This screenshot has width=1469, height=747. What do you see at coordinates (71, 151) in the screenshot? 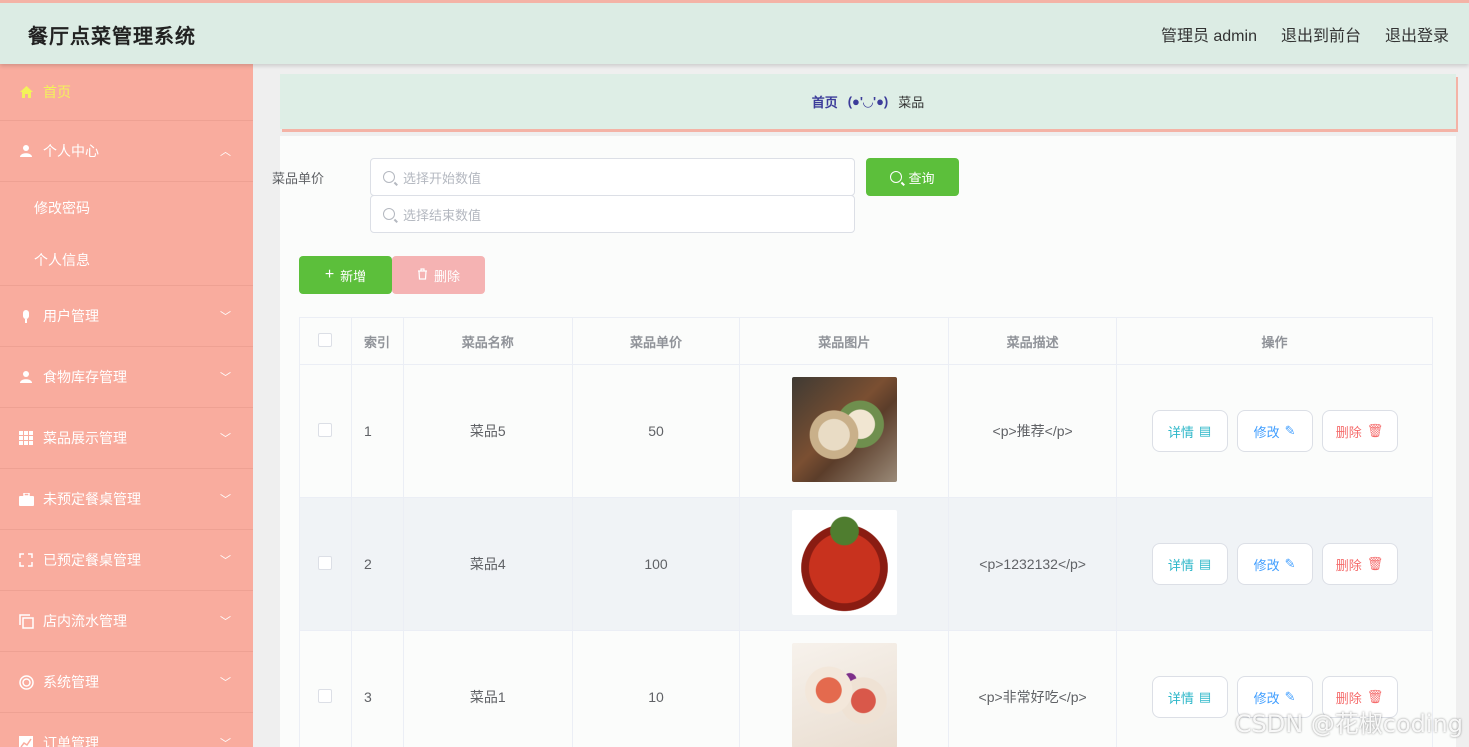
I see `sidebar-item-label: 个人中心` at bounding box center [71, 151].